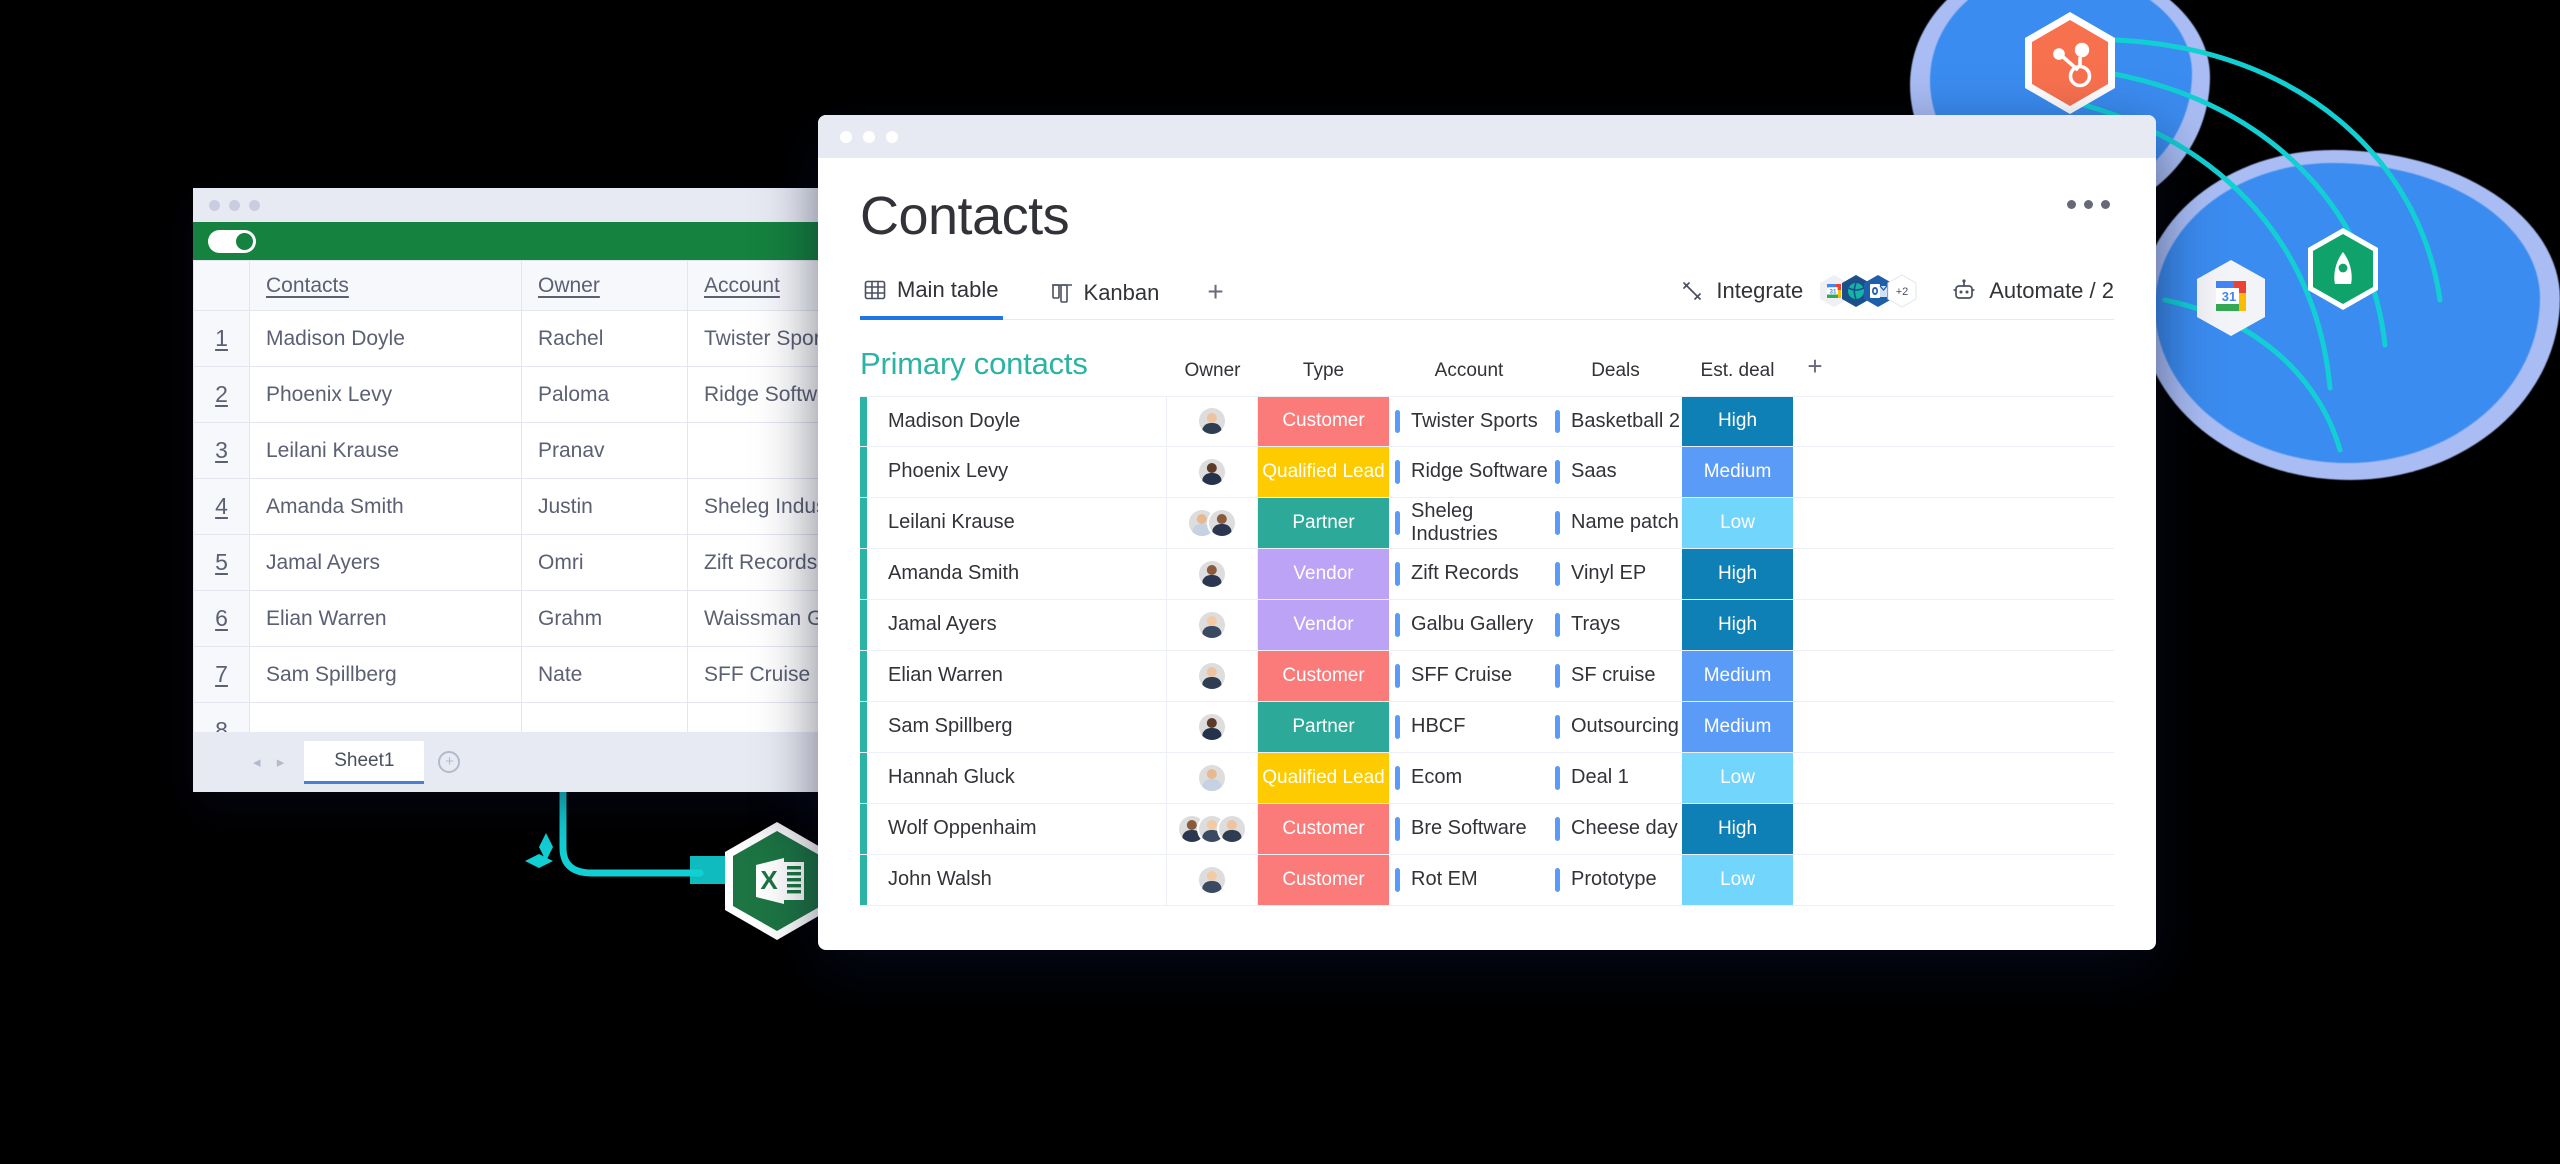  Describe the element at coordinates (1815, 366) in the screenshot. I see `add-column-button: +` at that location.